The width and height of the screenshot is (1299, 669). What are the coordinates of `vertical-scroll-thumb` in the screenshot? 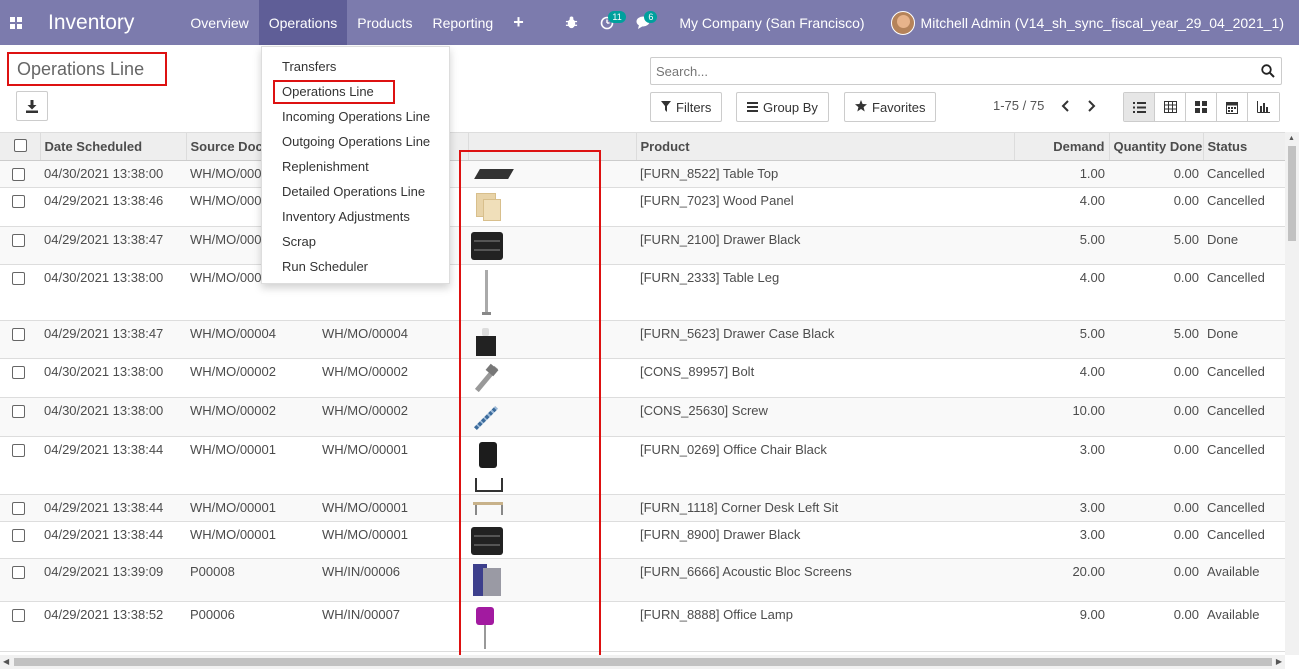 It's located at (1292, 193).